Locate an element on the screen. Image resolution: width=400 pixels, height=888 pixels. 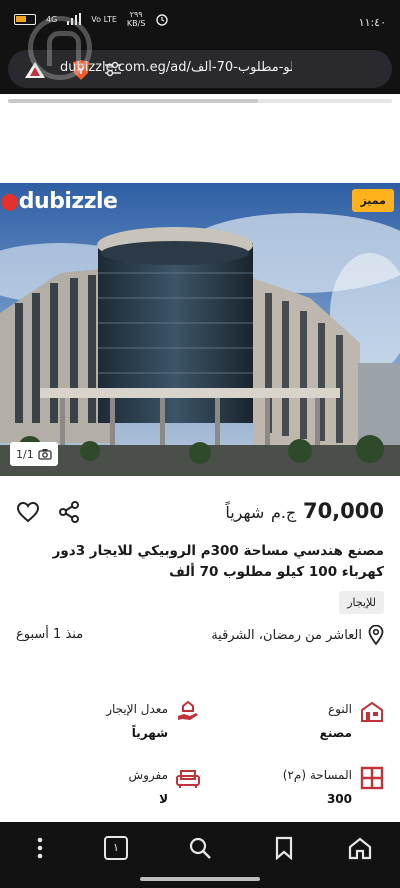
detail-value: 300 is located at coordinates (339, 799).